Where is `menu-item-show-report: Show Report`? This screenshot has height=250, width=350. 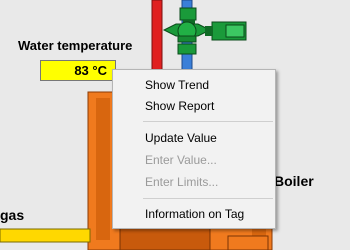 menu-item-show-report: Show Report is located at coordinates (194, 106).